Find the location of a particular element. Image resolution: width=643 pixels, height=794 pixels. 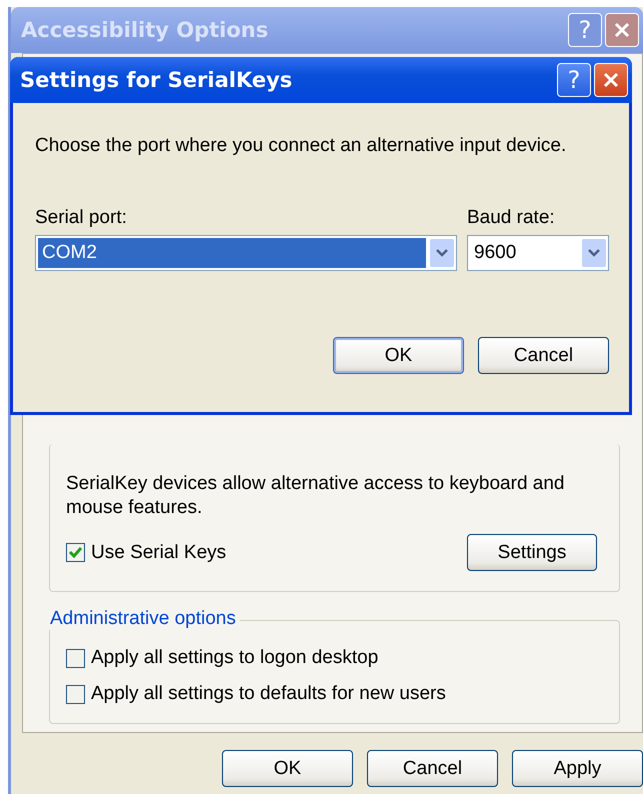

group-title: Administrative options is located at coordinates (144, 619).